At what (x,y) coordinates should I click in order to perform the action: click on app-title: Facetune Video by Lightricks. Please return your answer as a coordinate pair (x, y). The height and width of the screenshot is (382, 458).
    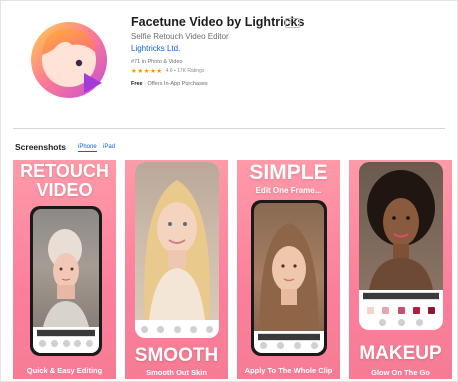
    Looking at the image, I should click on (218, 22).